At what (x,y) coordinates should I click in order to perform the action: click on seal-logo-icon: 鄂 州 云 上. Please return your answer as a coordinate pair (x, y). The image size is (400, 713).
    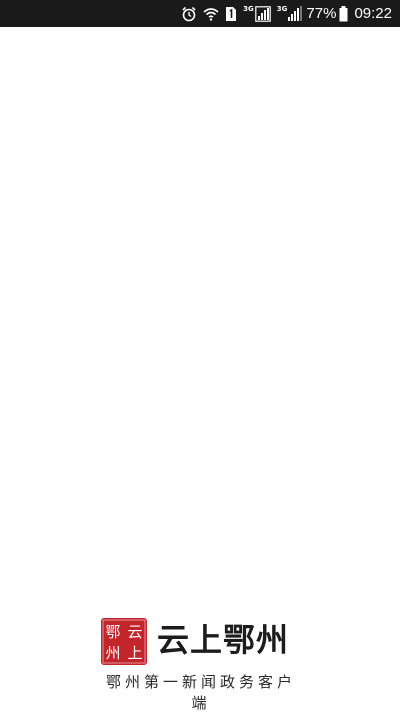
    Looking at the image, I should click on (124, 641).